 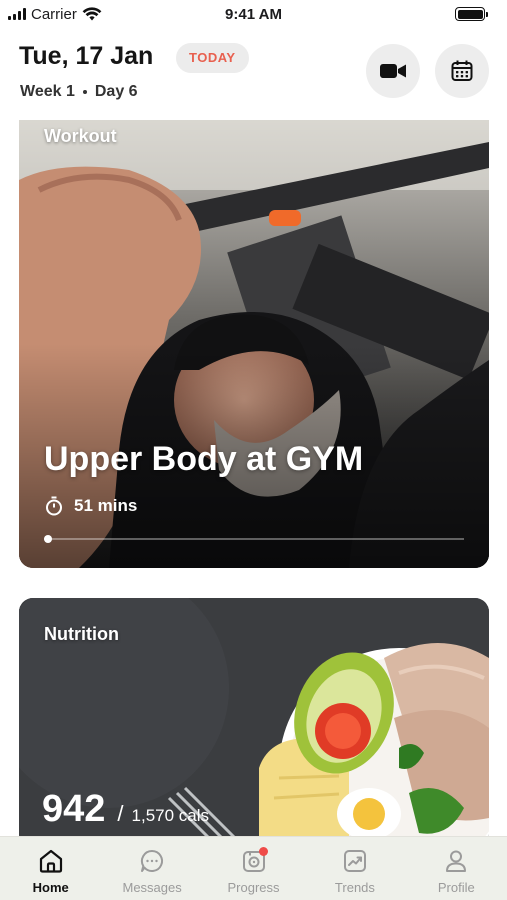 I want to click on day-label: Day 6, so click(x=116, y=91).